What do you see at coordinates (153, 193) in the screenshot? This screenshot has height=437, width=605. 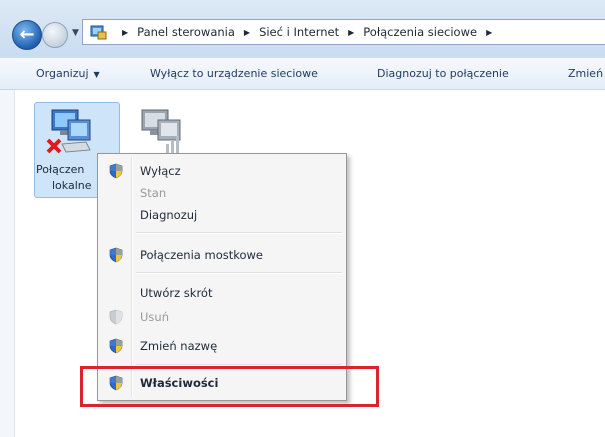 I see `menu-item-label: Stan` at bounding box center [153, 193].